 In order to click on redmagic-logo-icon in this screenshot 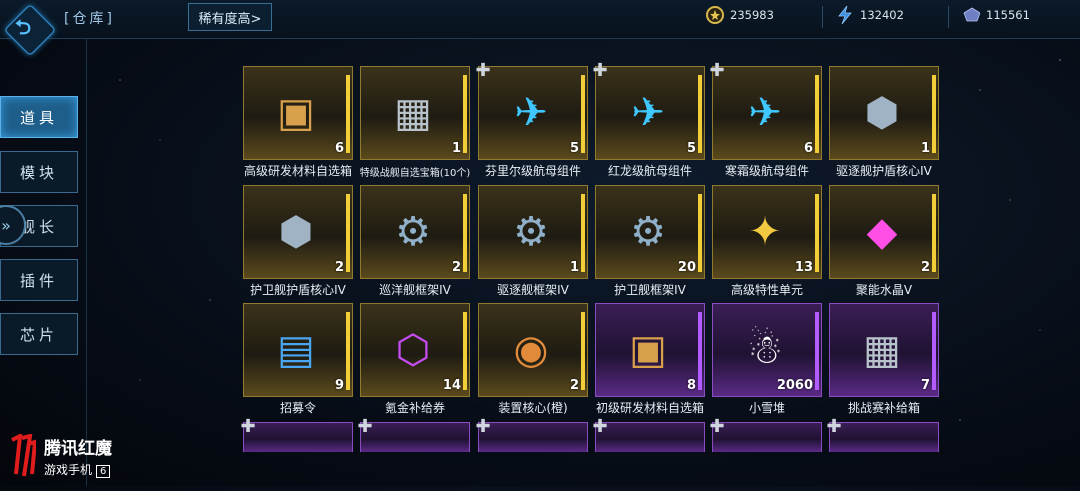, I will do `click(23, 455)`.